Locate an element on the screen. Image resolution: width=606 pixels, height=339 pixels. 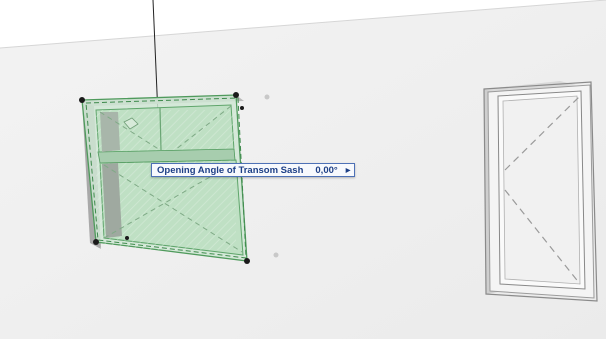
triangle-right-icon: ▶ is located at coordinates (348, 170).